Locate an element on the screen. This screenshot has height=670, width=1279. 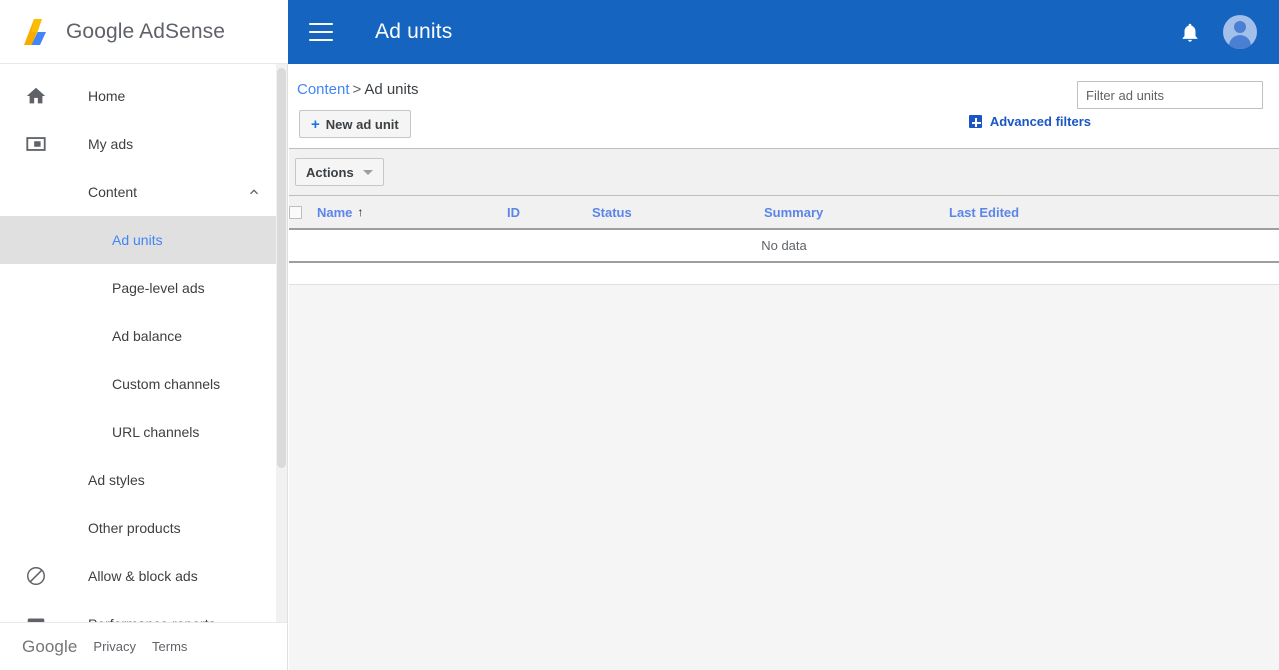
sidebar-item-allow-block-ads: Allow & block ads is located at coordinates (143, 576).